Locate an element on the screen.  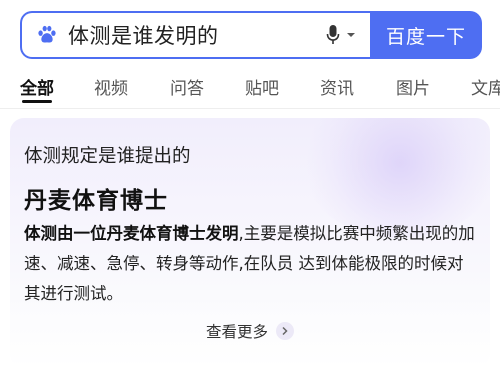
tab-news: 资讯 is located at coordinates (337, 86).